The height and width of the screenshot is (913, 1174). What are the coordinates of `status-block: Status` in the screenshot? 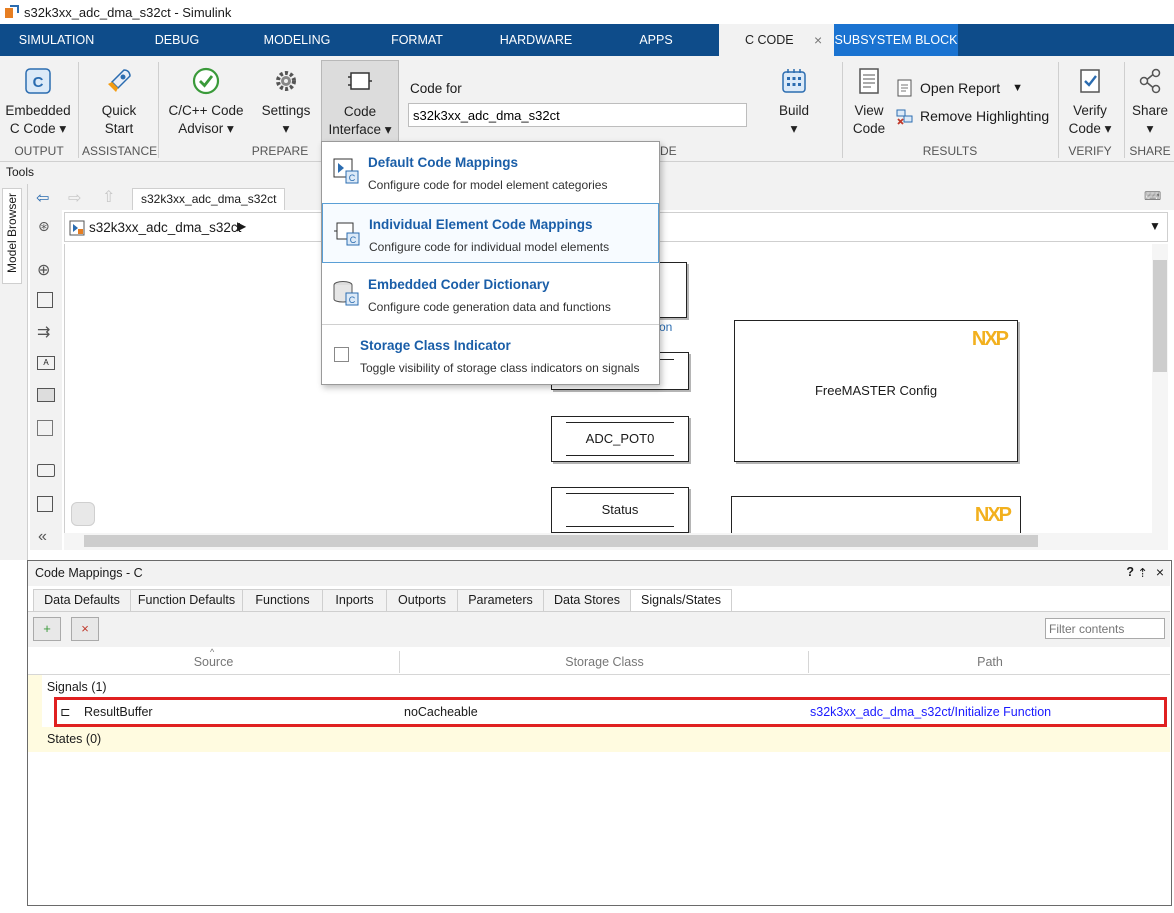 It's located at (620, 510).